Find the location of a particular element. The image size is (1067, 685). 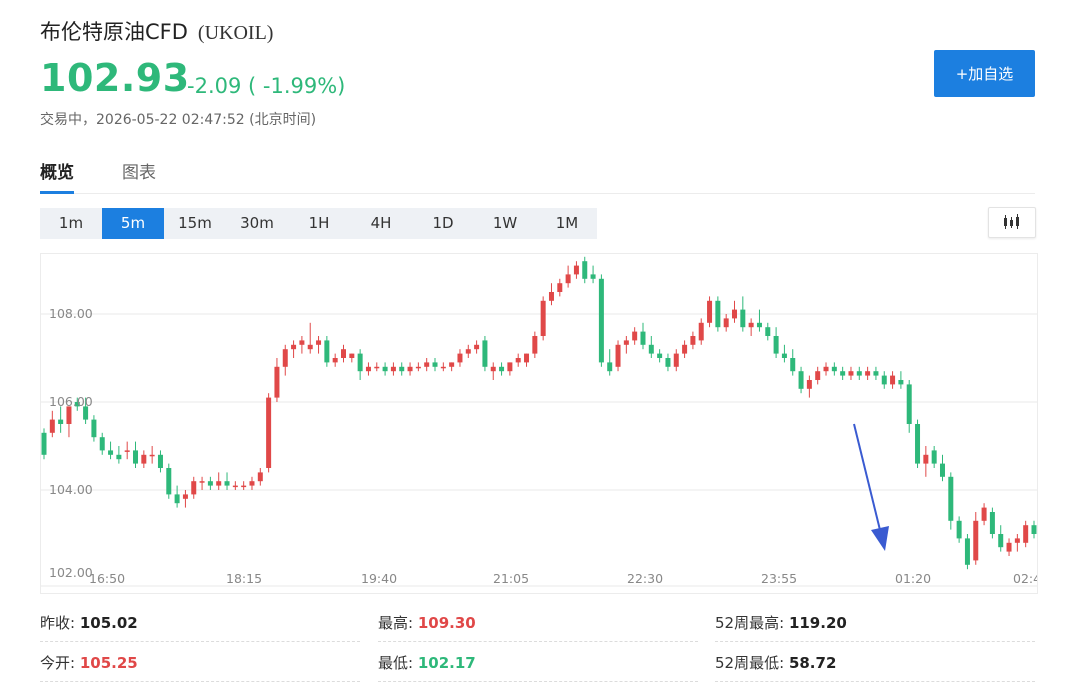

down-arrow-icon is located at coordinates (871, 487).